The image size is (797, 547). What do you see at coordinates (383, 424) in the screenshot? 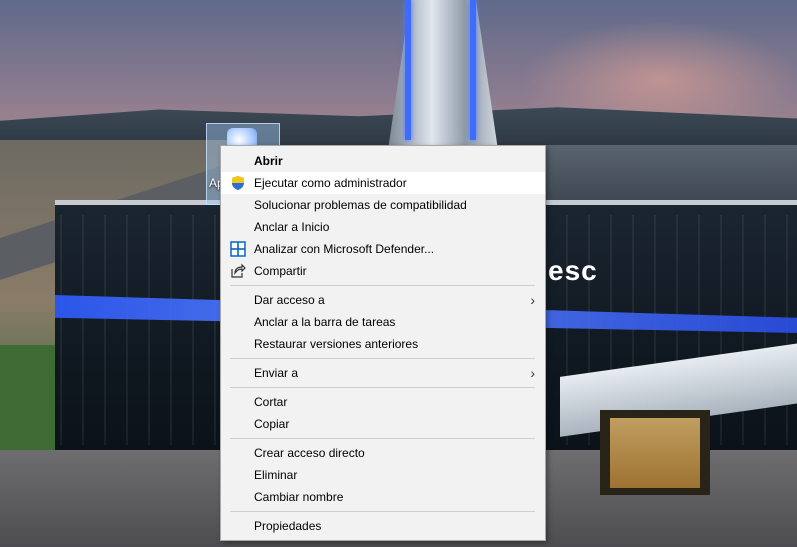
I see `menu-item-copy: Copiar` at bounding box center [383, 424].